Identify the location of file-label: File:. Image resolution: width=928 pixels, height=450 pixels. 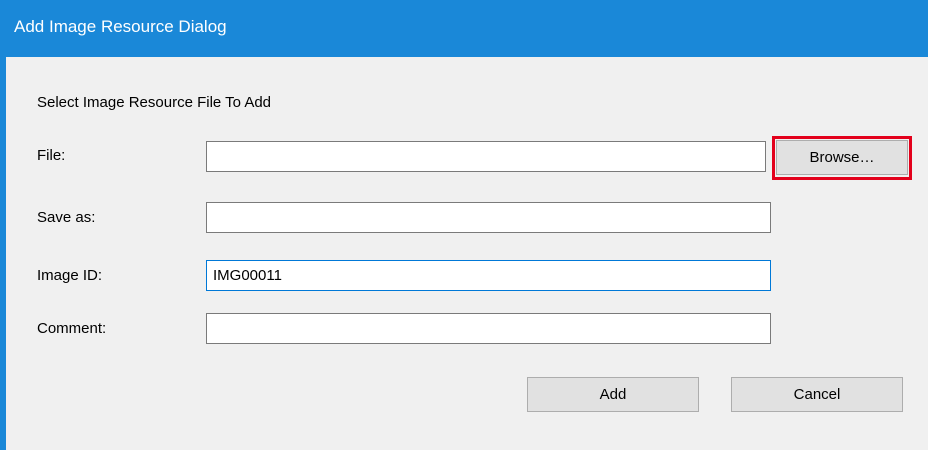
(51, 155).